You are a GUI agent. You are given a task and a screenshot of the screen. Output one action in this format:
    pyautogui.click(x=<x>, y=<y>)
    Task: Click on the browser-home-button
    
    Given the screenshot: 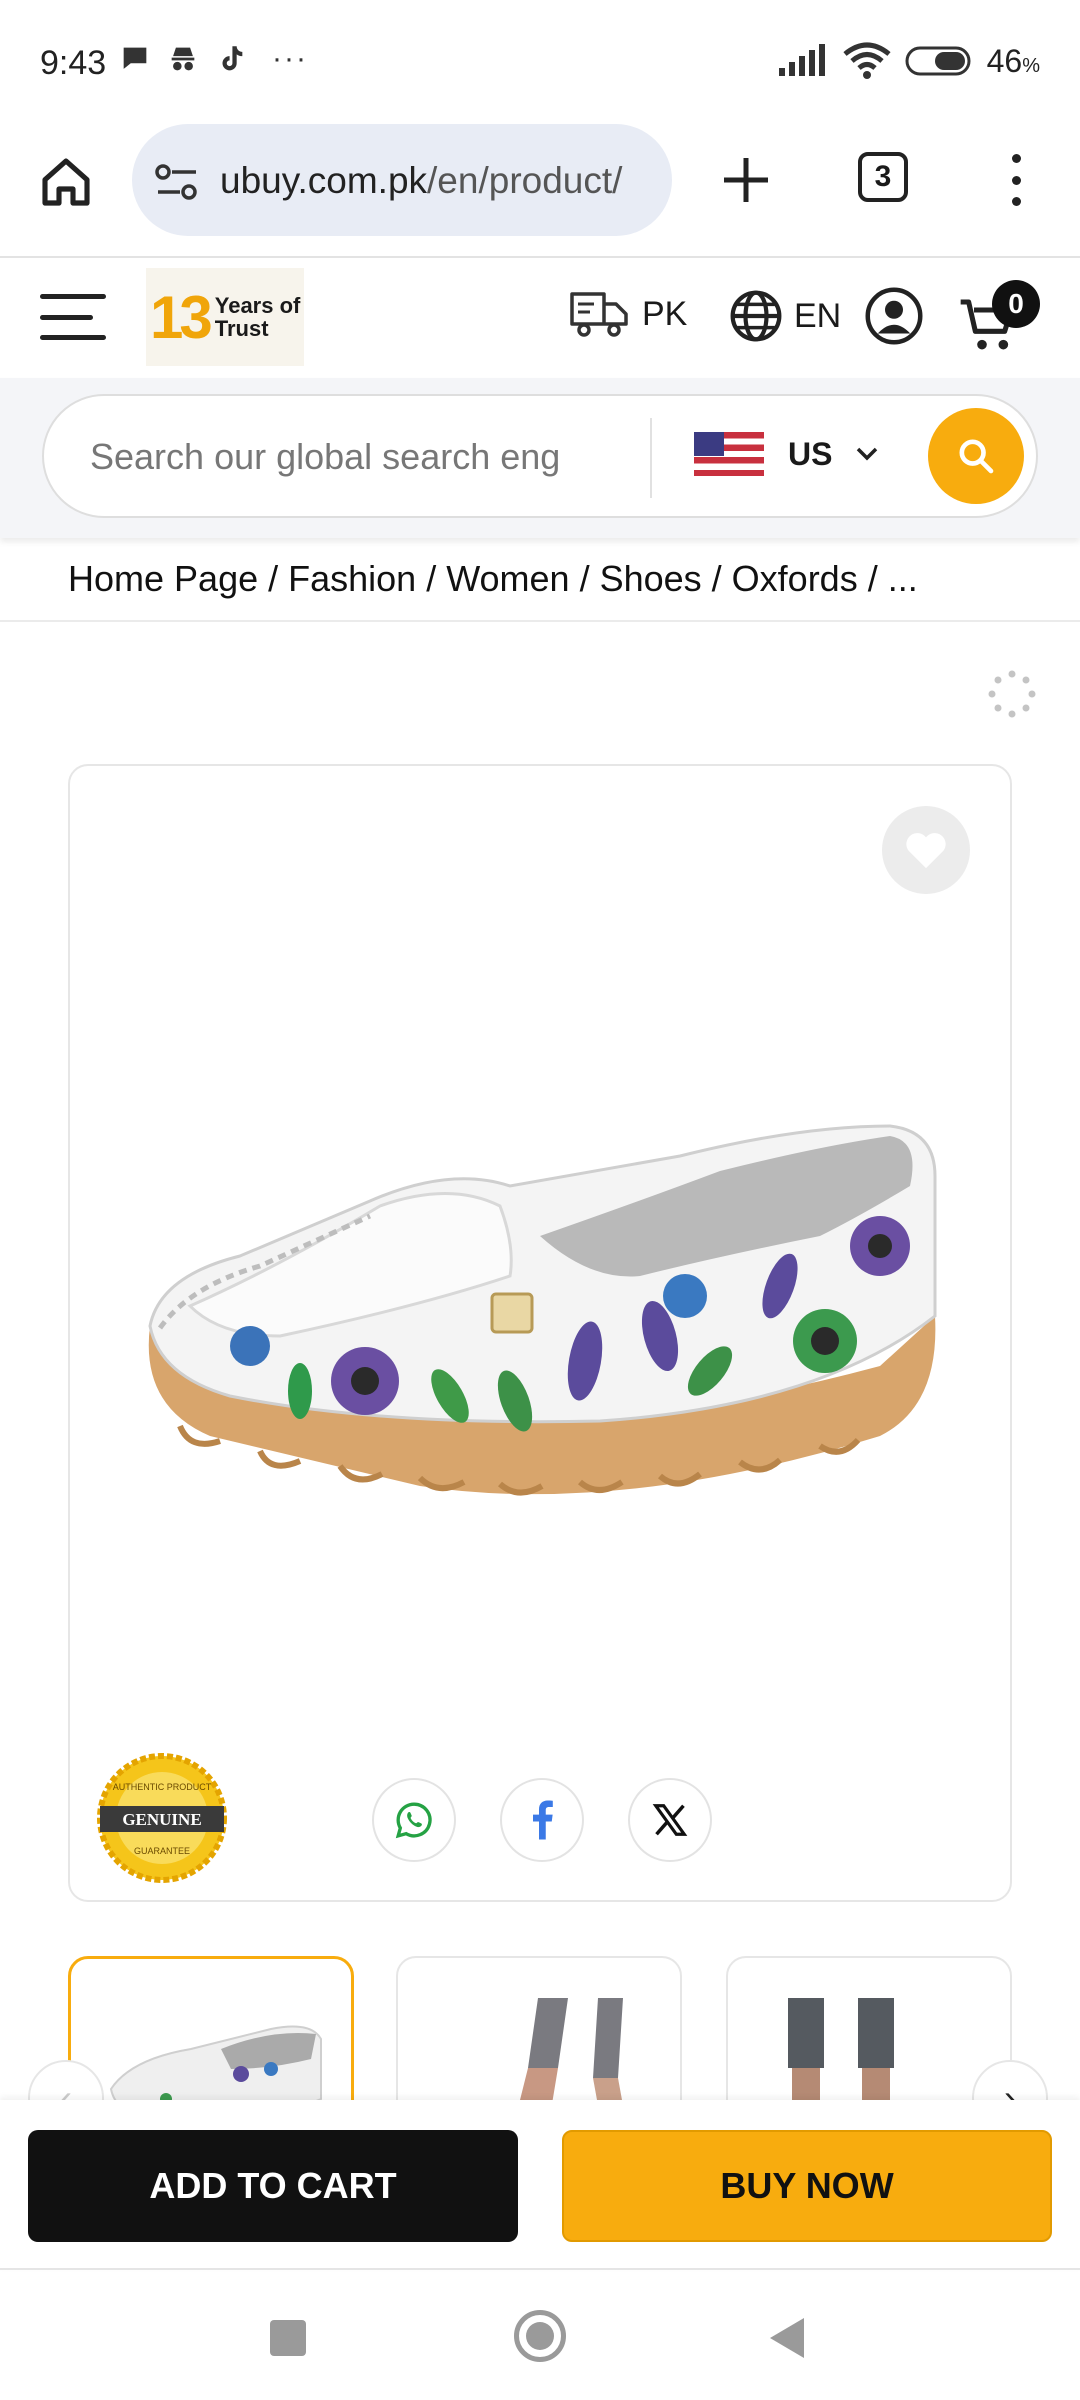 What is the action you would take?
    pyautogui.click(x=66, y=182)
    